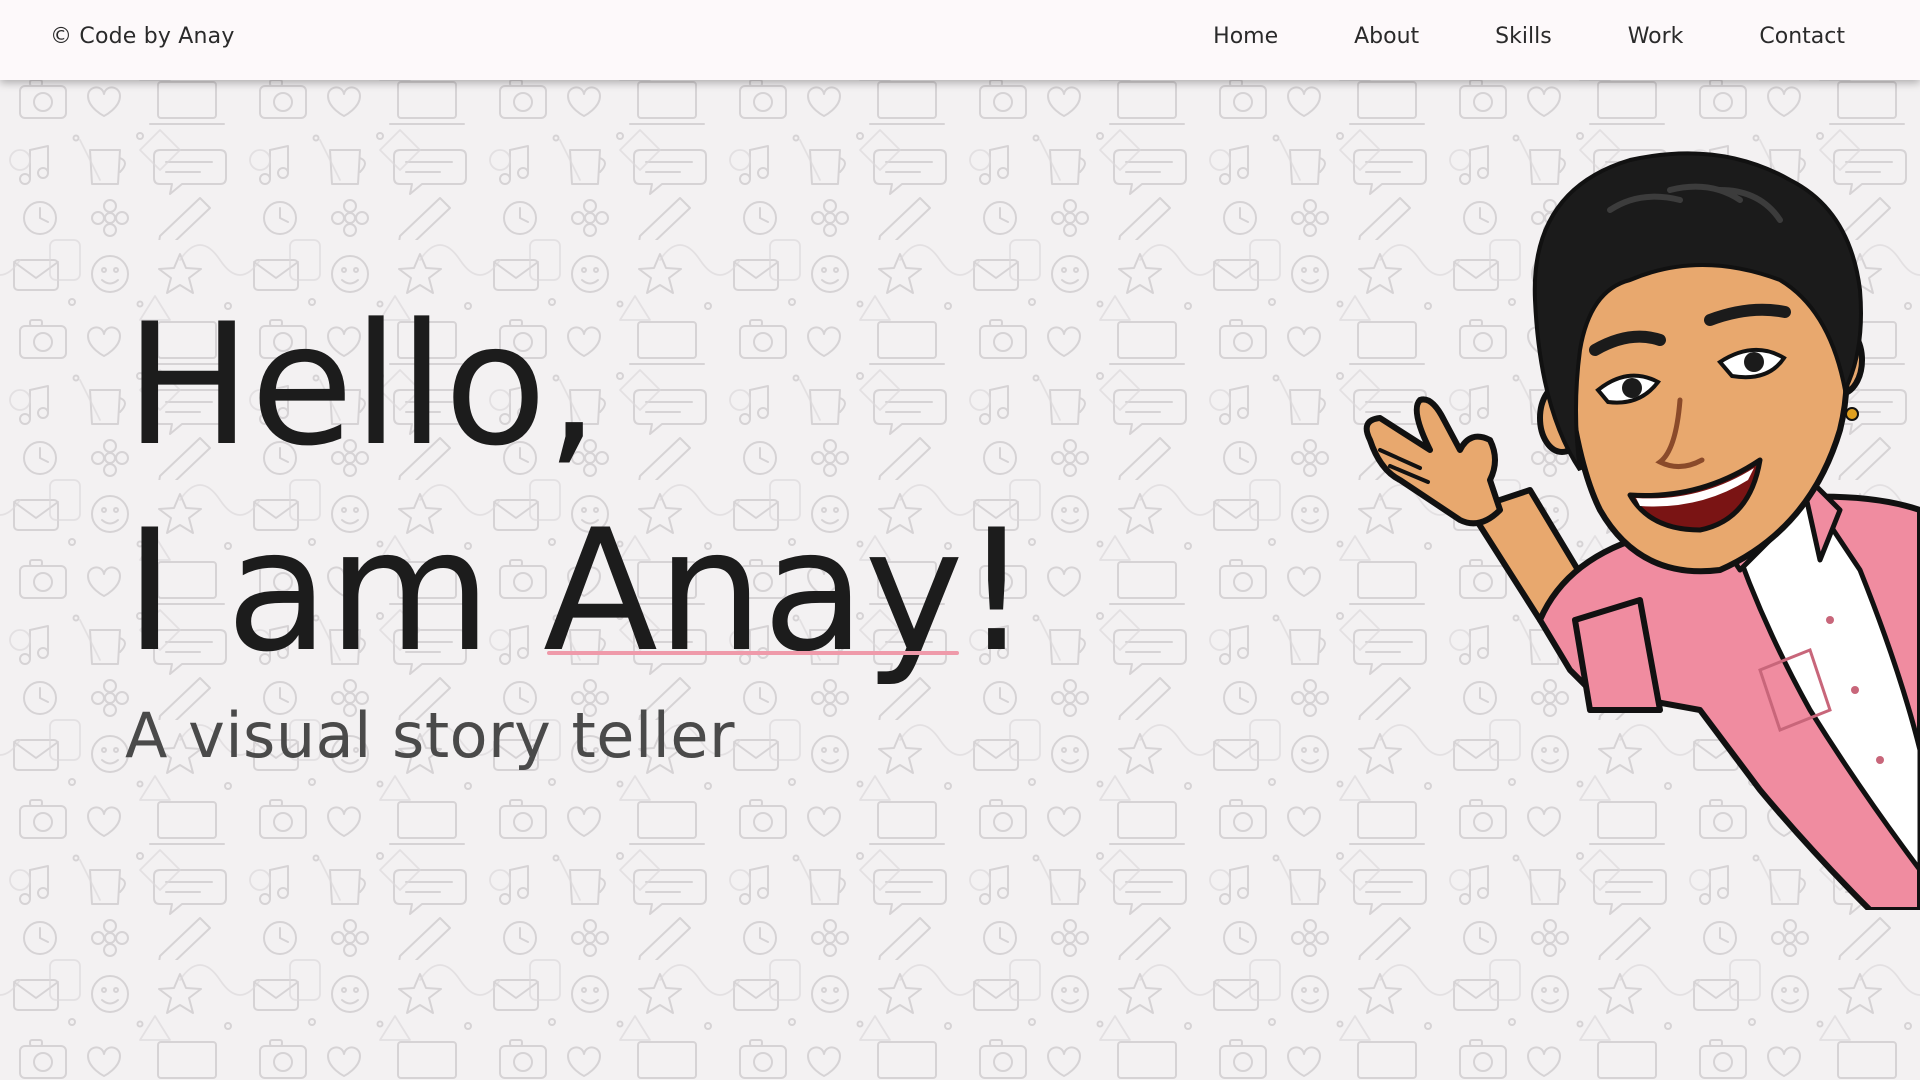 This screenshot has width=1920, height=1080. Describe the element at coordinates (1245, 36) in the screenshot. I see `nav-link-home: Home` at that location.